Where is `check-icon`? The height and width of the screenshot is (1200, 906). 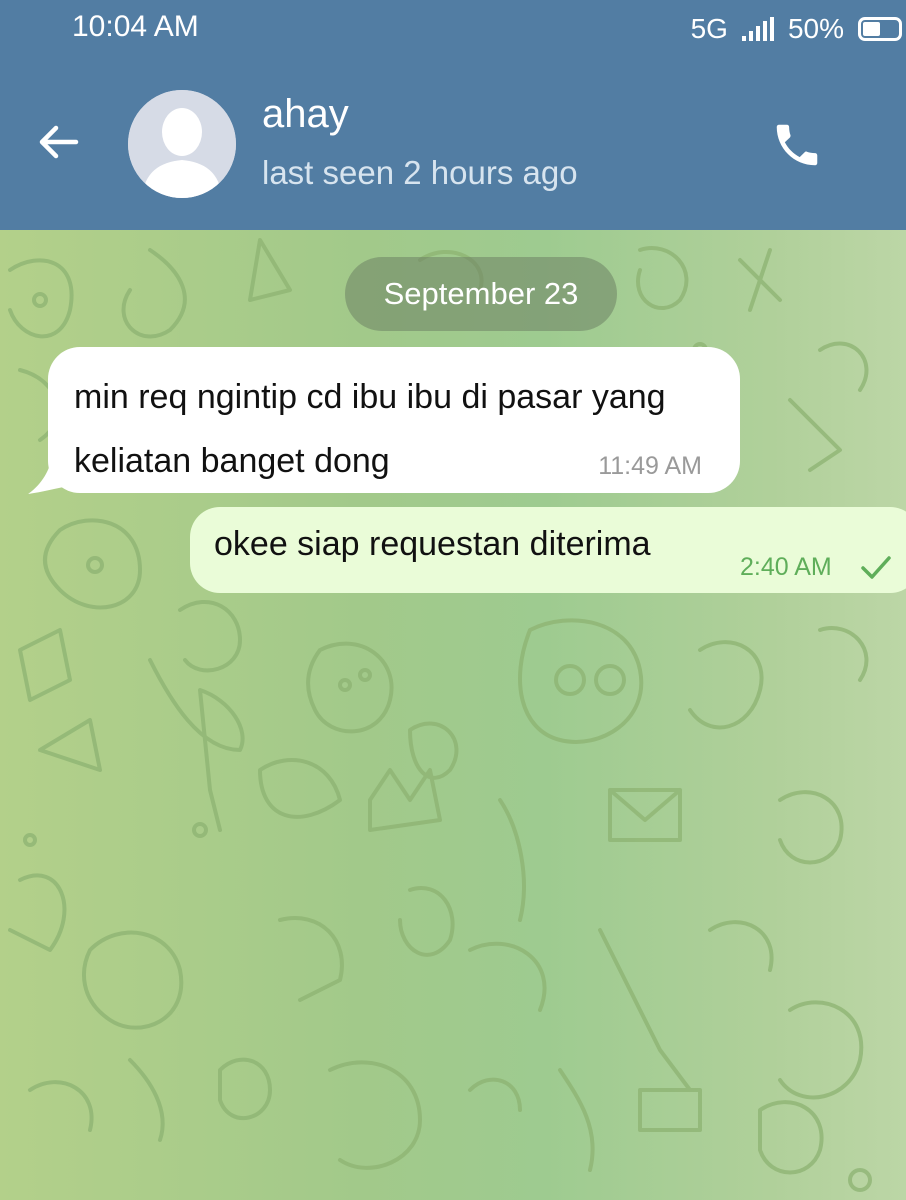 check-icon is located at coordinates (876, 567).